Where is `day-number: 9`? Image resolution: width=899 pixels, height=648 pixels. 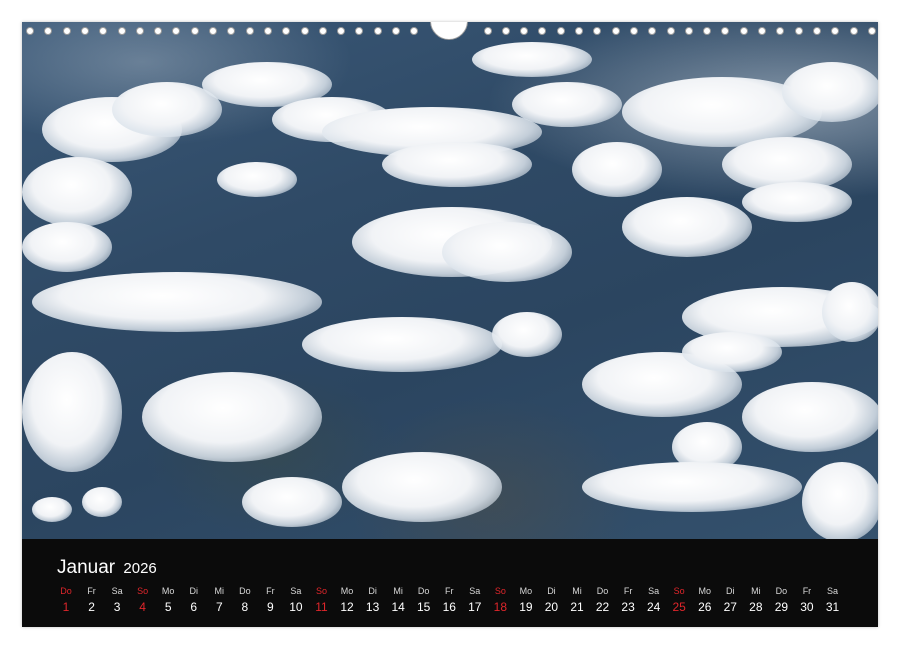
day-number: 9 is located at coordinates (270, 607).